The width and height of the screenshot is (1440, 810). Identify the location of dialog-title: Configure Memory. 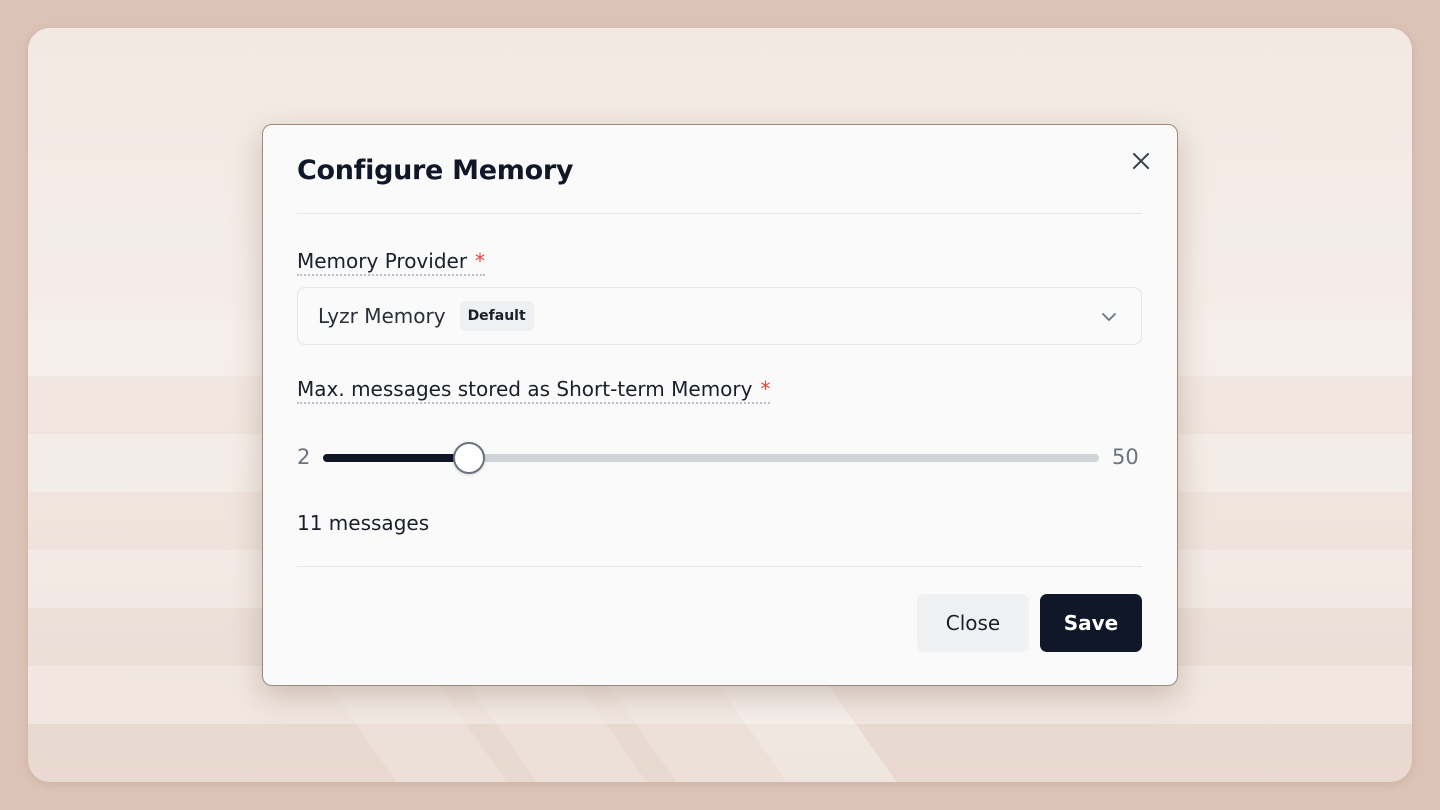
(435, 170).